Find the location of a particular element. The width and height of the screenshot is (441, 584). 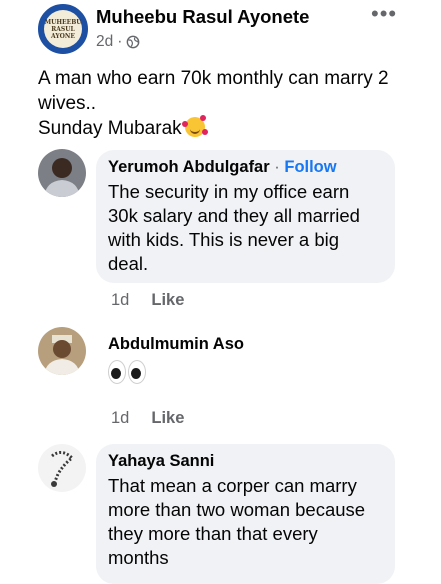

more-options-button: ••• is located at coordinates (384, 14).